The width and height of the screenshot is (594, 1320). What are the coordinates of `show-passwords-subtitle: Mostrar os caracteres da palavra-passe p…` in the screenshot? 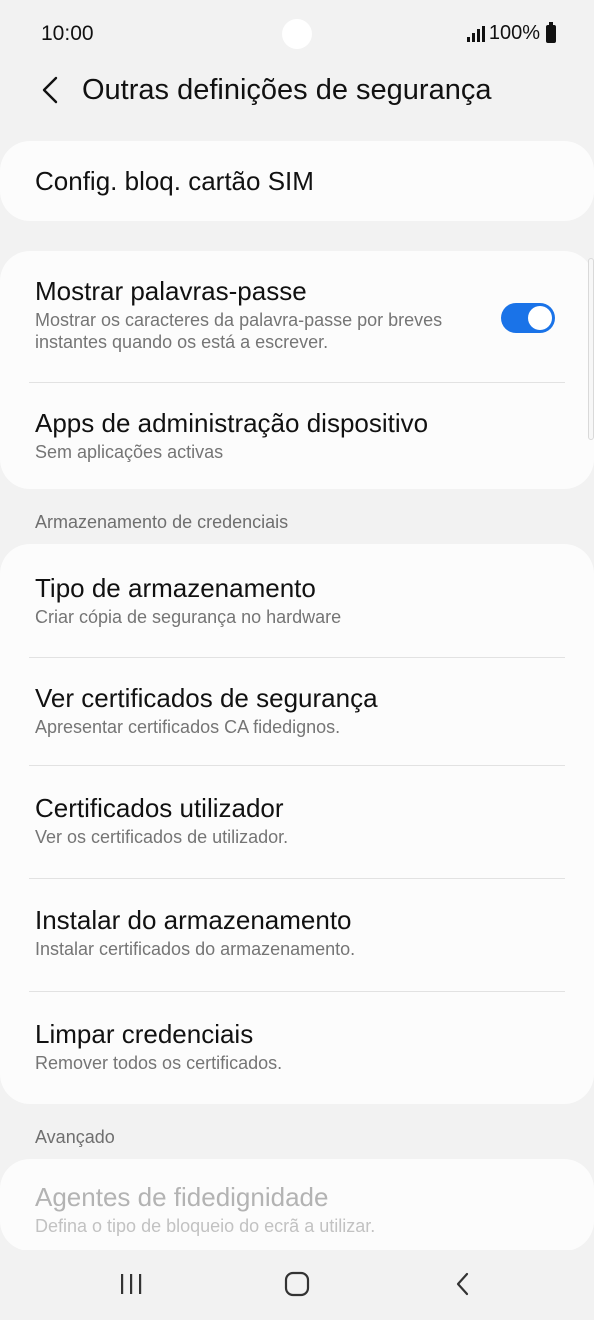 It's located at (239, 331).